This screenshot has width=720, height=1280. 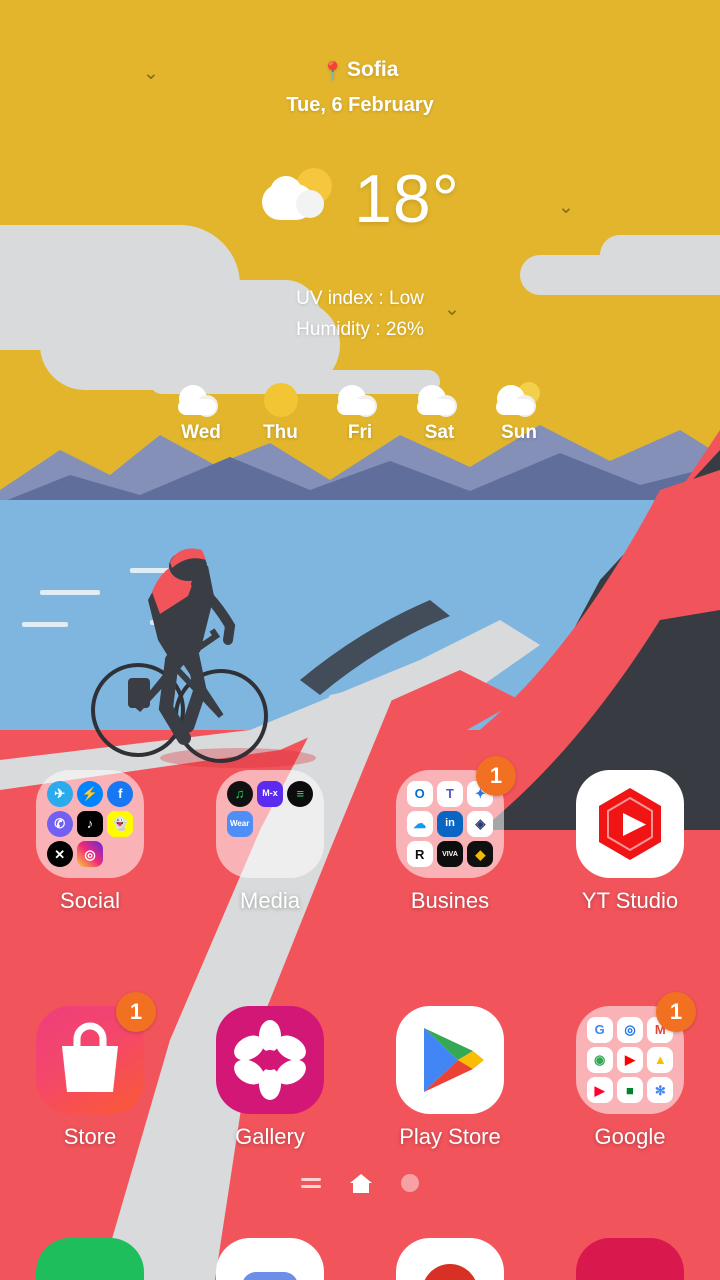 What do you see at coordinates (439, 432) in the screenshot?
I see `forecast-day-label: Sat` at bounding box center [439, 432].